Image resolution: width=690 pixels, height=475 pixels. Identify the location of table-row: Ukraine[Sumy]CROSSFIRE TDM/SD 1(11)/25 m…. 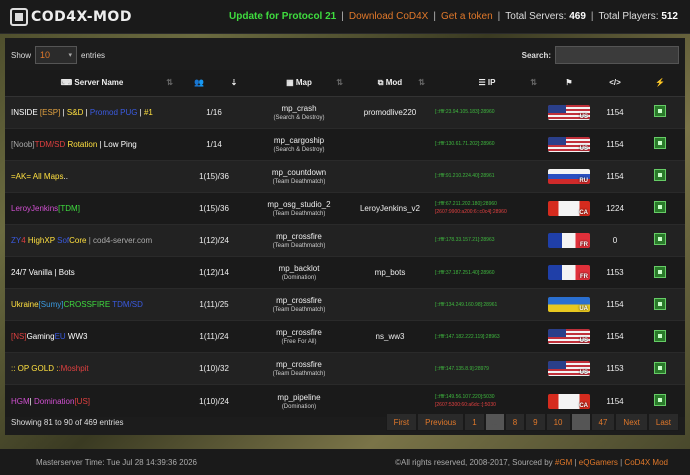
(345, 304).